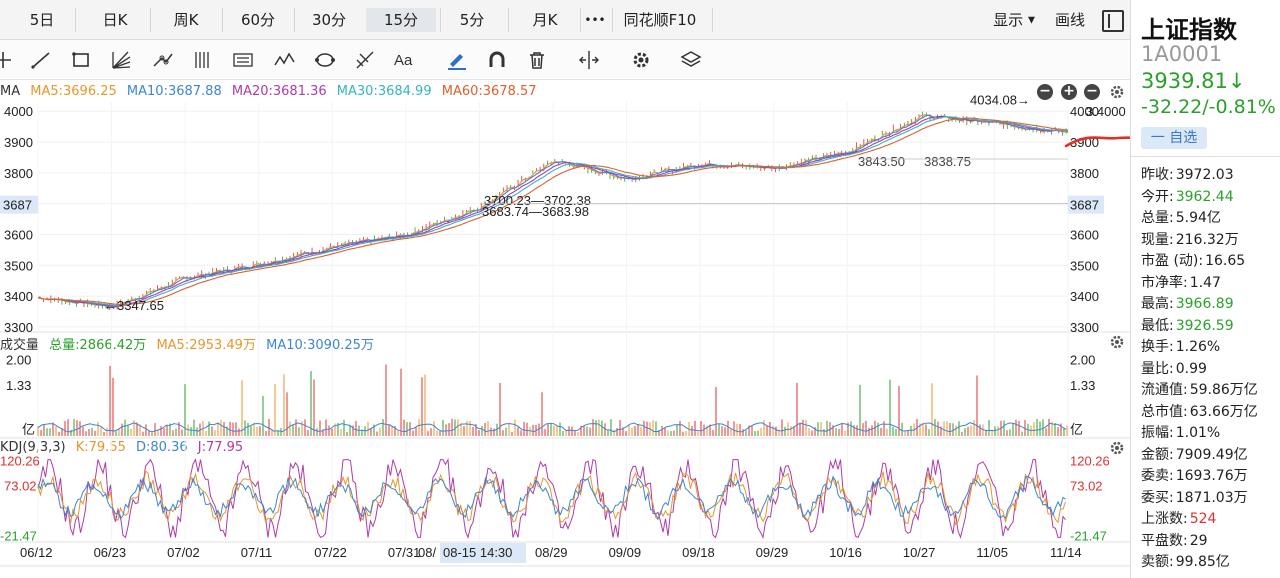 The image size is (1280, 578). Describe the element at coordinates (1157, 175) in the screenshot. I see `stat-key: 昨收:` at that location.